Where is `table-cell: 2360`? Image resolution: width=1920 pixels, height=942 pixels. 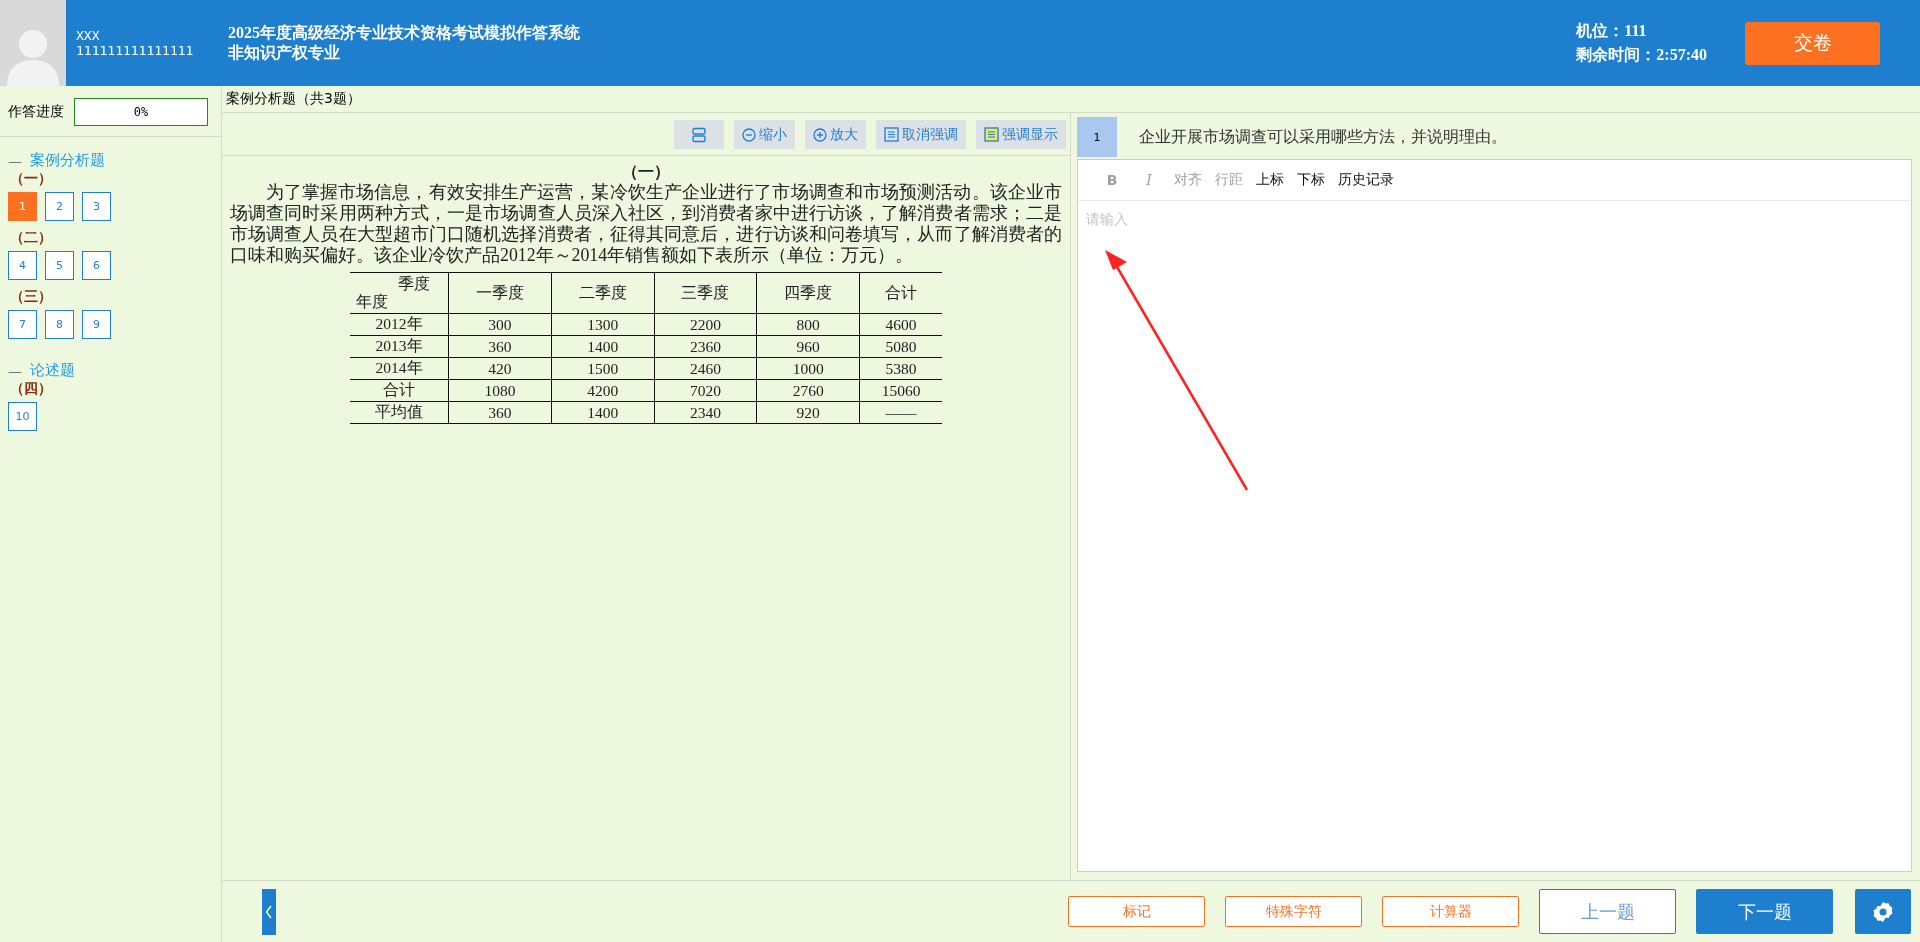
table-cell: 2360 is located at coordinates (705, 346).